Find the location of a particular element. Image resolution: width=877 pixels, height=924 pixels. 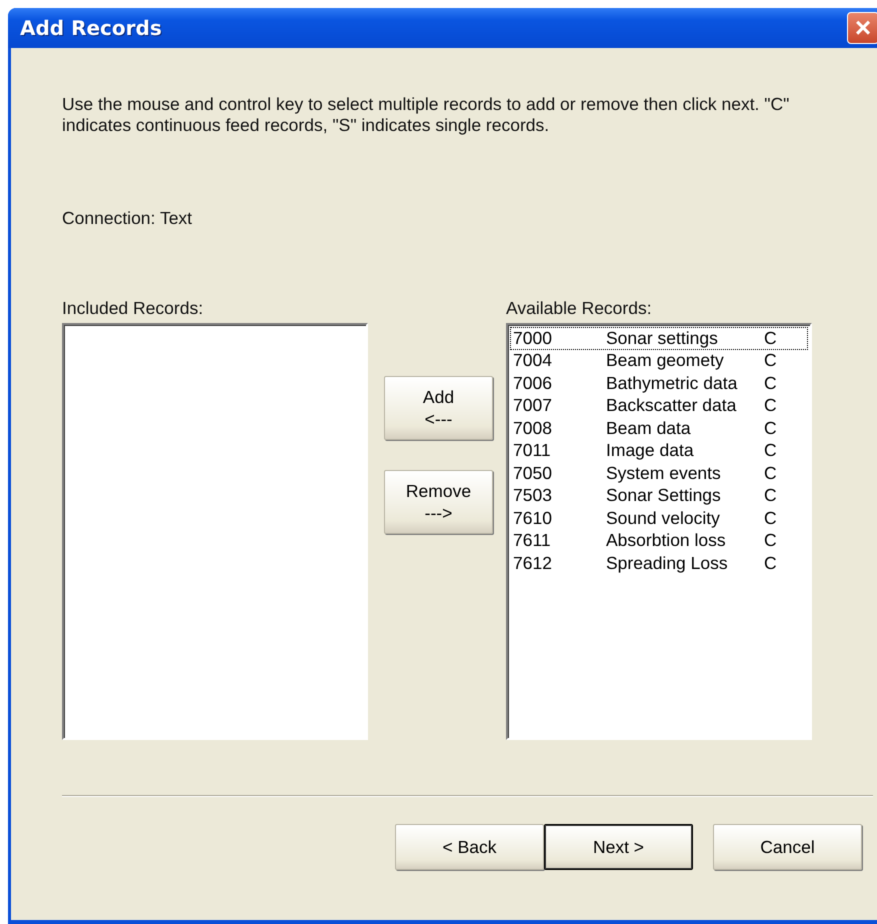

close-button: × is located at coordinates (862, 28).